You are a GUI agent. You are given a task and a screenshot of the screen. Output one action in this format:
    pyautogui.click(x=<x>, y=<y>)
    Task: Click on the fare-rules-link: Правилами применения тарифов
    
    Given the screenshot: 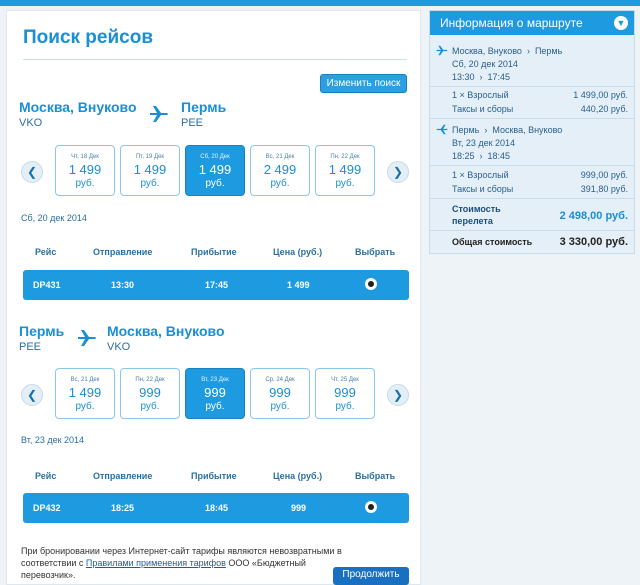 What is the action you would take?
    pyautogui.click(x=156, y=563)
    